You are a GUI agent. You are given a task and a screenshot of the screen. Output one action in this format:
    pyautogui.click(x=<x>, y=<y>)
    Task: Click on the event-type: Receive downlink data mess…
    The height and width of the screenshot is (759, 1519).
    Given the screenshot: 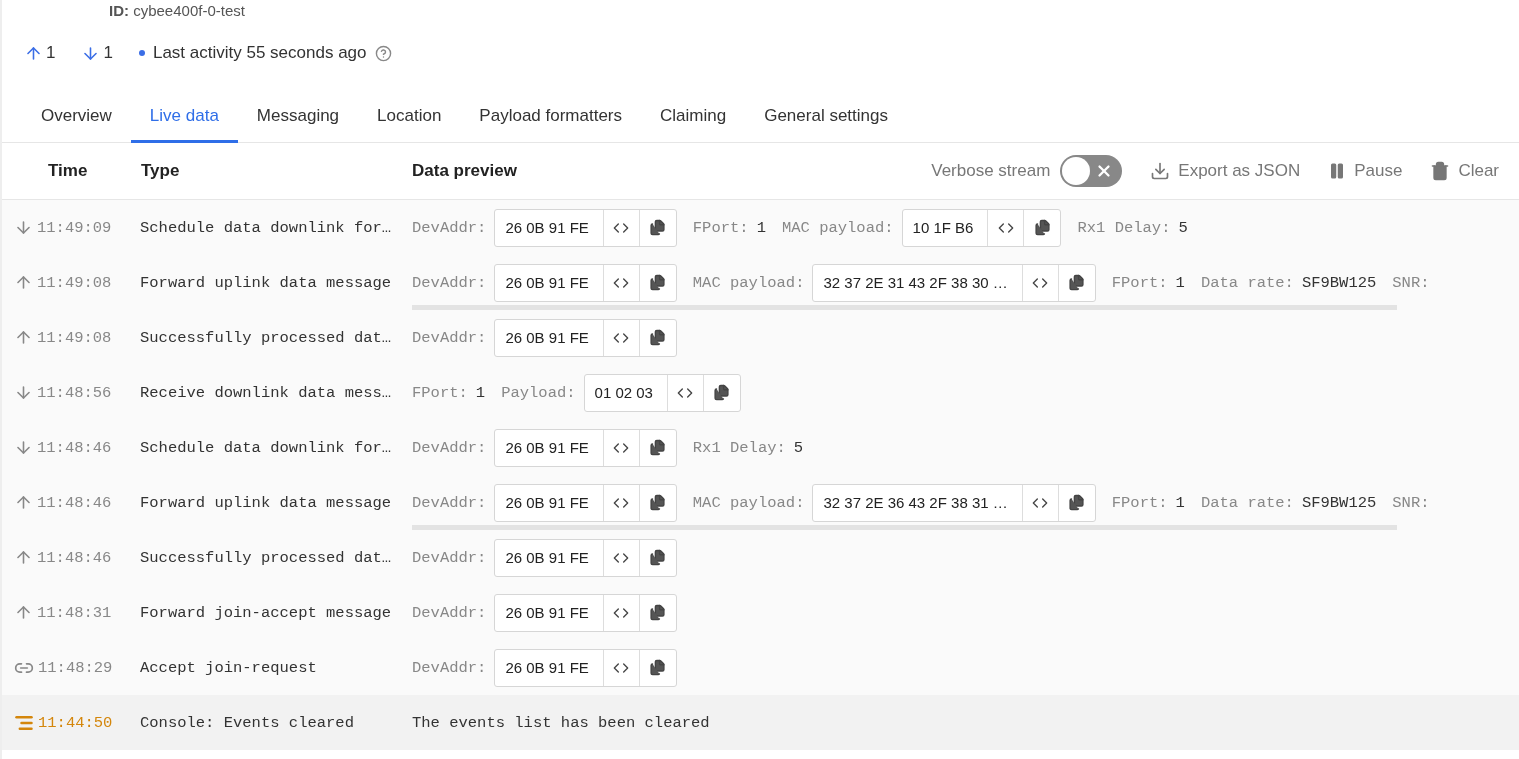 What is the action you would take?
    pyautogui.click(x=266, y=392)
    